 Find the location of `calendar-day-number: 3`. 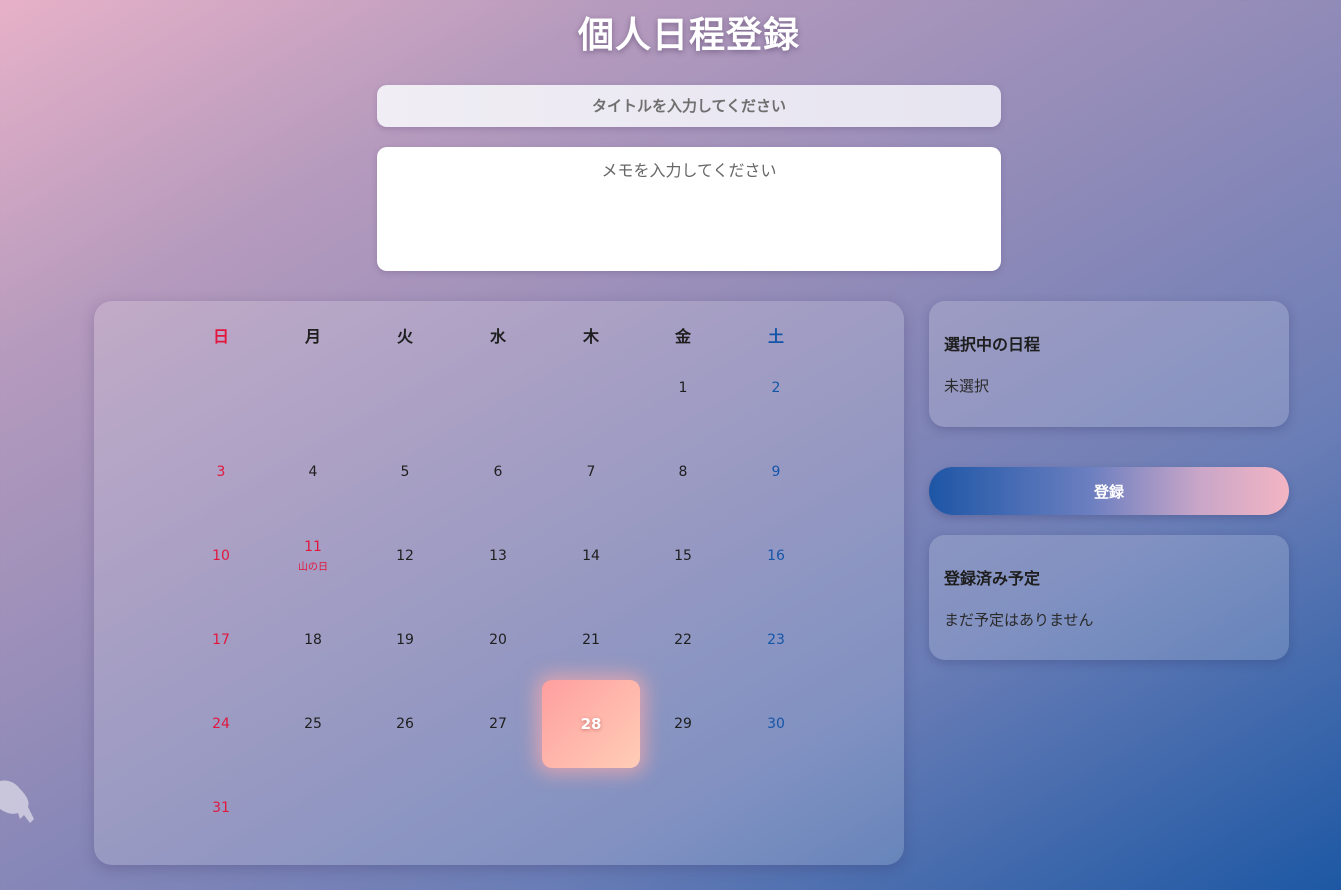

calendar-day-number: 3 is located at coordinates (221, 472).